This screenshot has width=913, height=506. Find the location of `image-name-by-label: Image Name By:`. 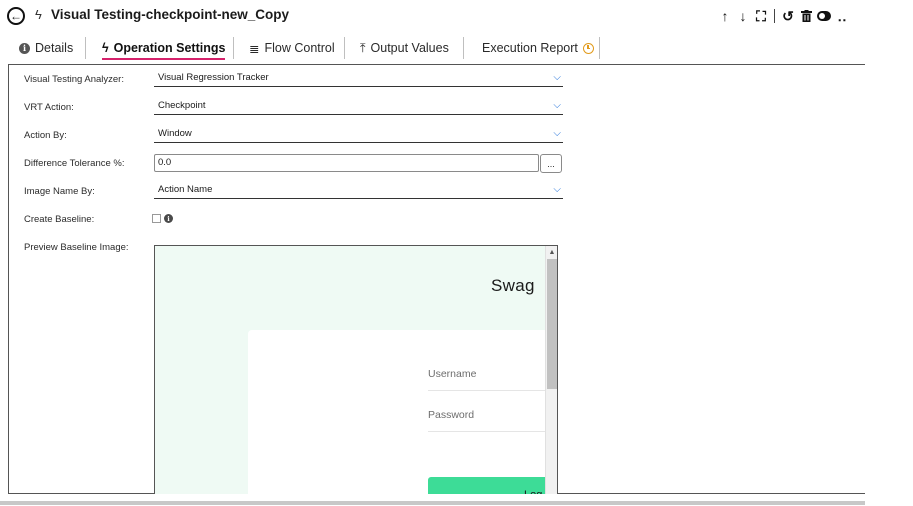

image-name-by-label: Image Name By: is located at coordinates (59, 191).